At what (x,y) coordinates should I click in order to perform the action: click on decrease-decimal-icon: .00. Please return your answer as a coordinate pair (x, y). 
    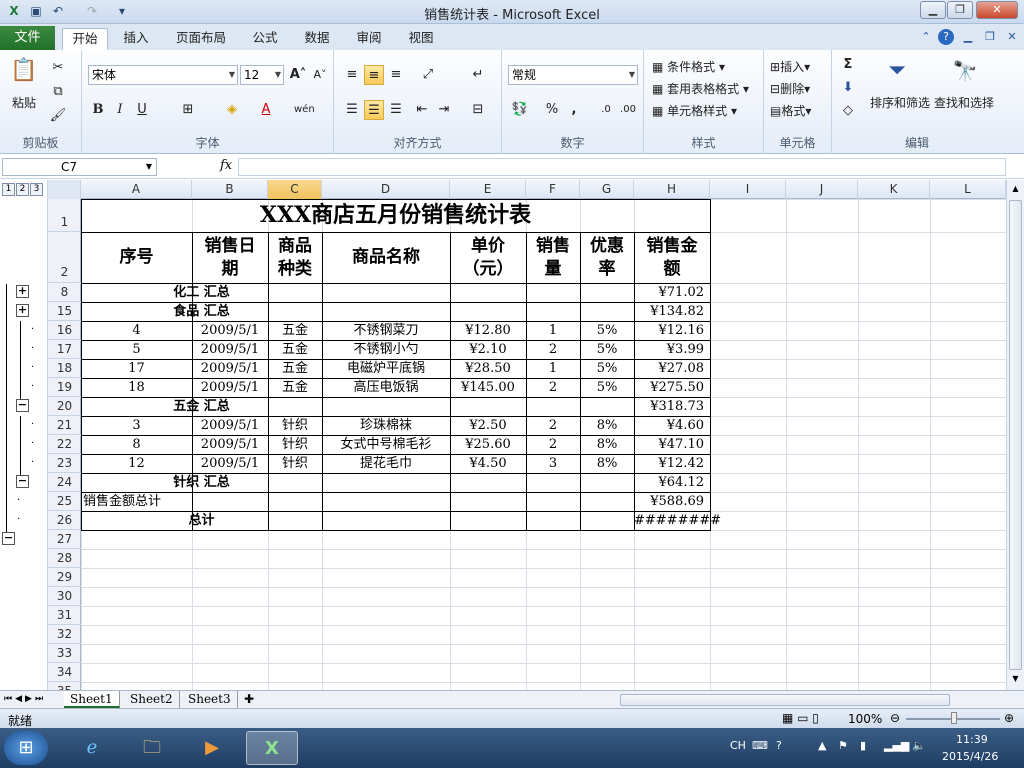
    Looking at the image, I should click on (628, 110).